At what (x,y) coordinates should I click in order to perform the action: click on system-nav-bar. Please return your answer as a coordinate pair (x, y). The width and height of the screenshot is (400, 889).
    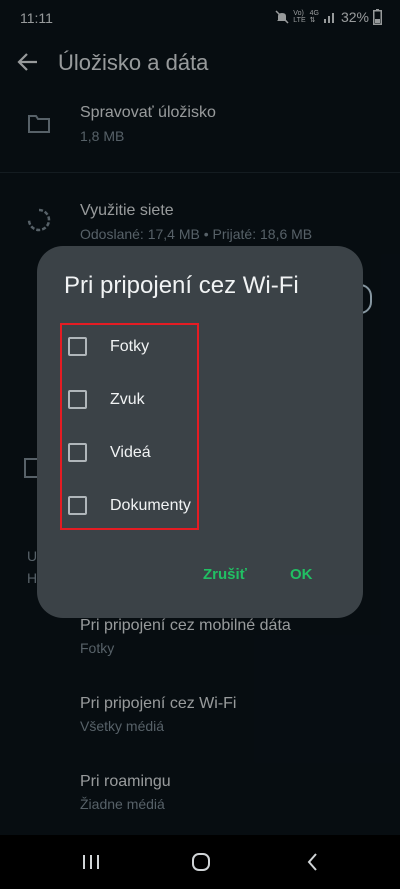
    Looking at the image, I should click on (200, 862).